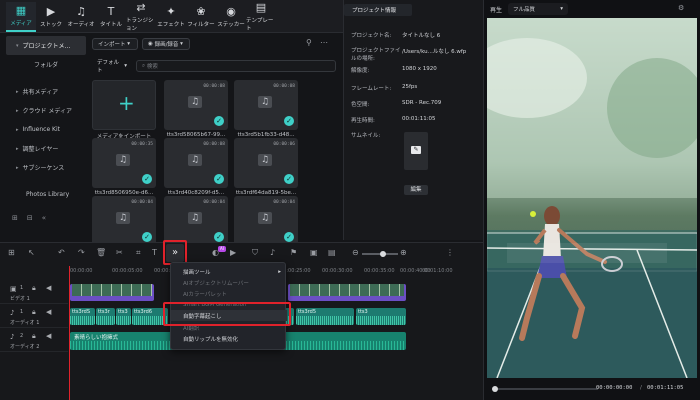 This screenshot has width=700, height=400. Describe the element at coordinates (371, 36) in the screenshot. I see `property-label: プロジェクト名:` at that location.